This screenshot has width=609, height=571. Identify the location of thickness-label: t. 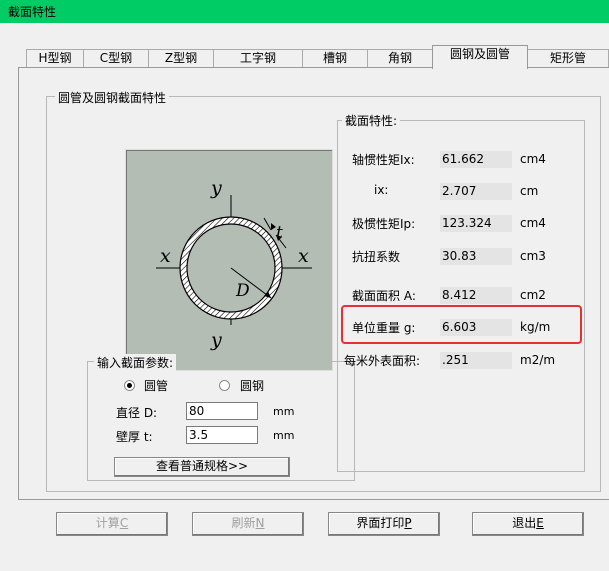
(279, 233).